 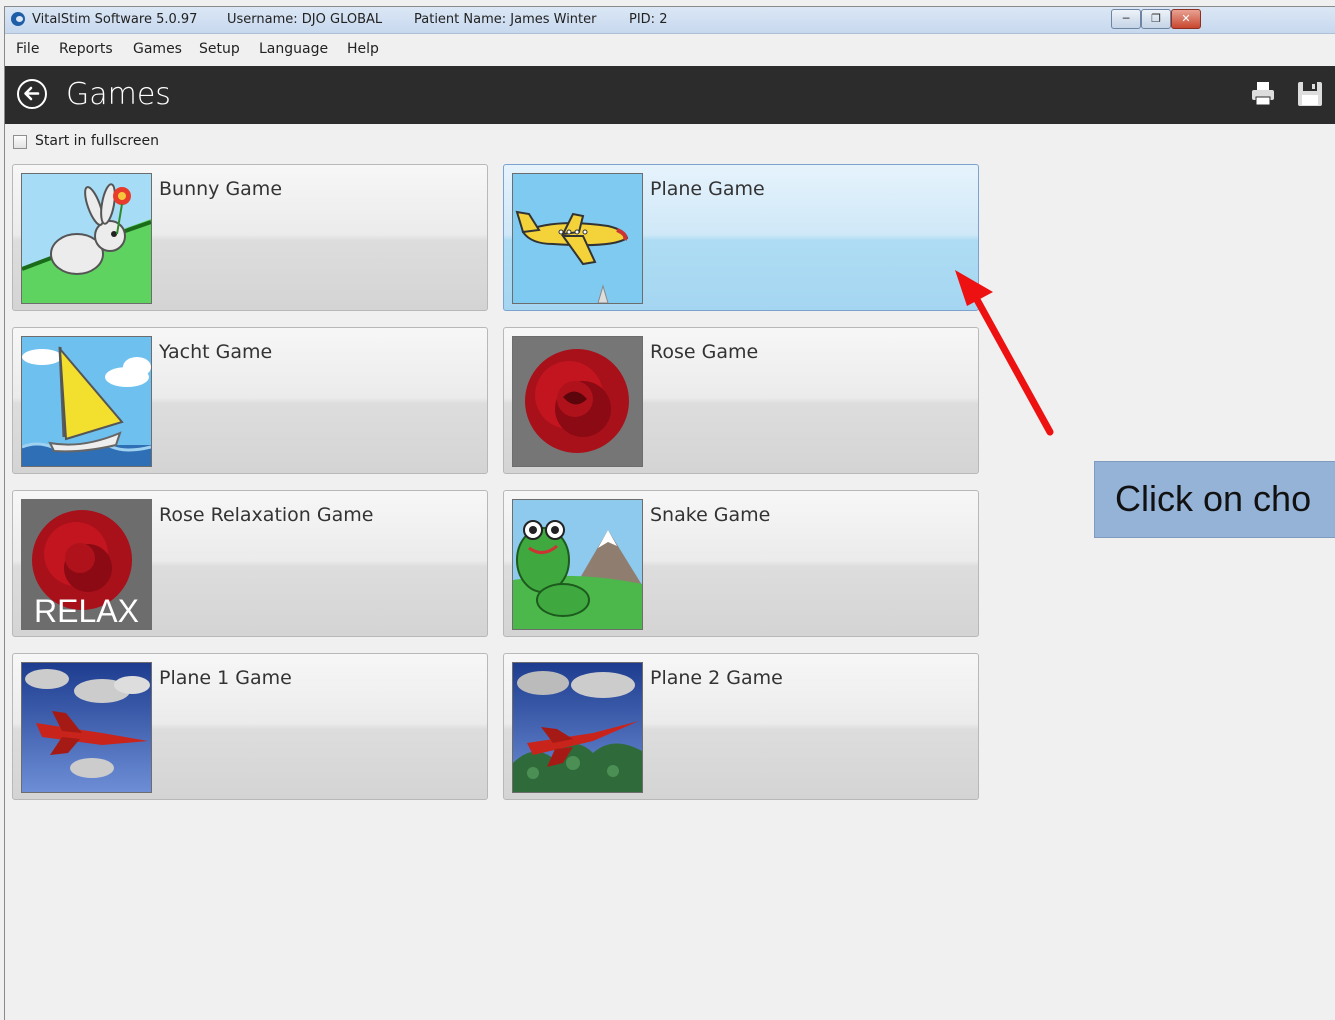 What do you see at coordinates (741, 400) in the screenshot?
I see `game-tile-rose: Rose Game` at bounding box center [741, 400].